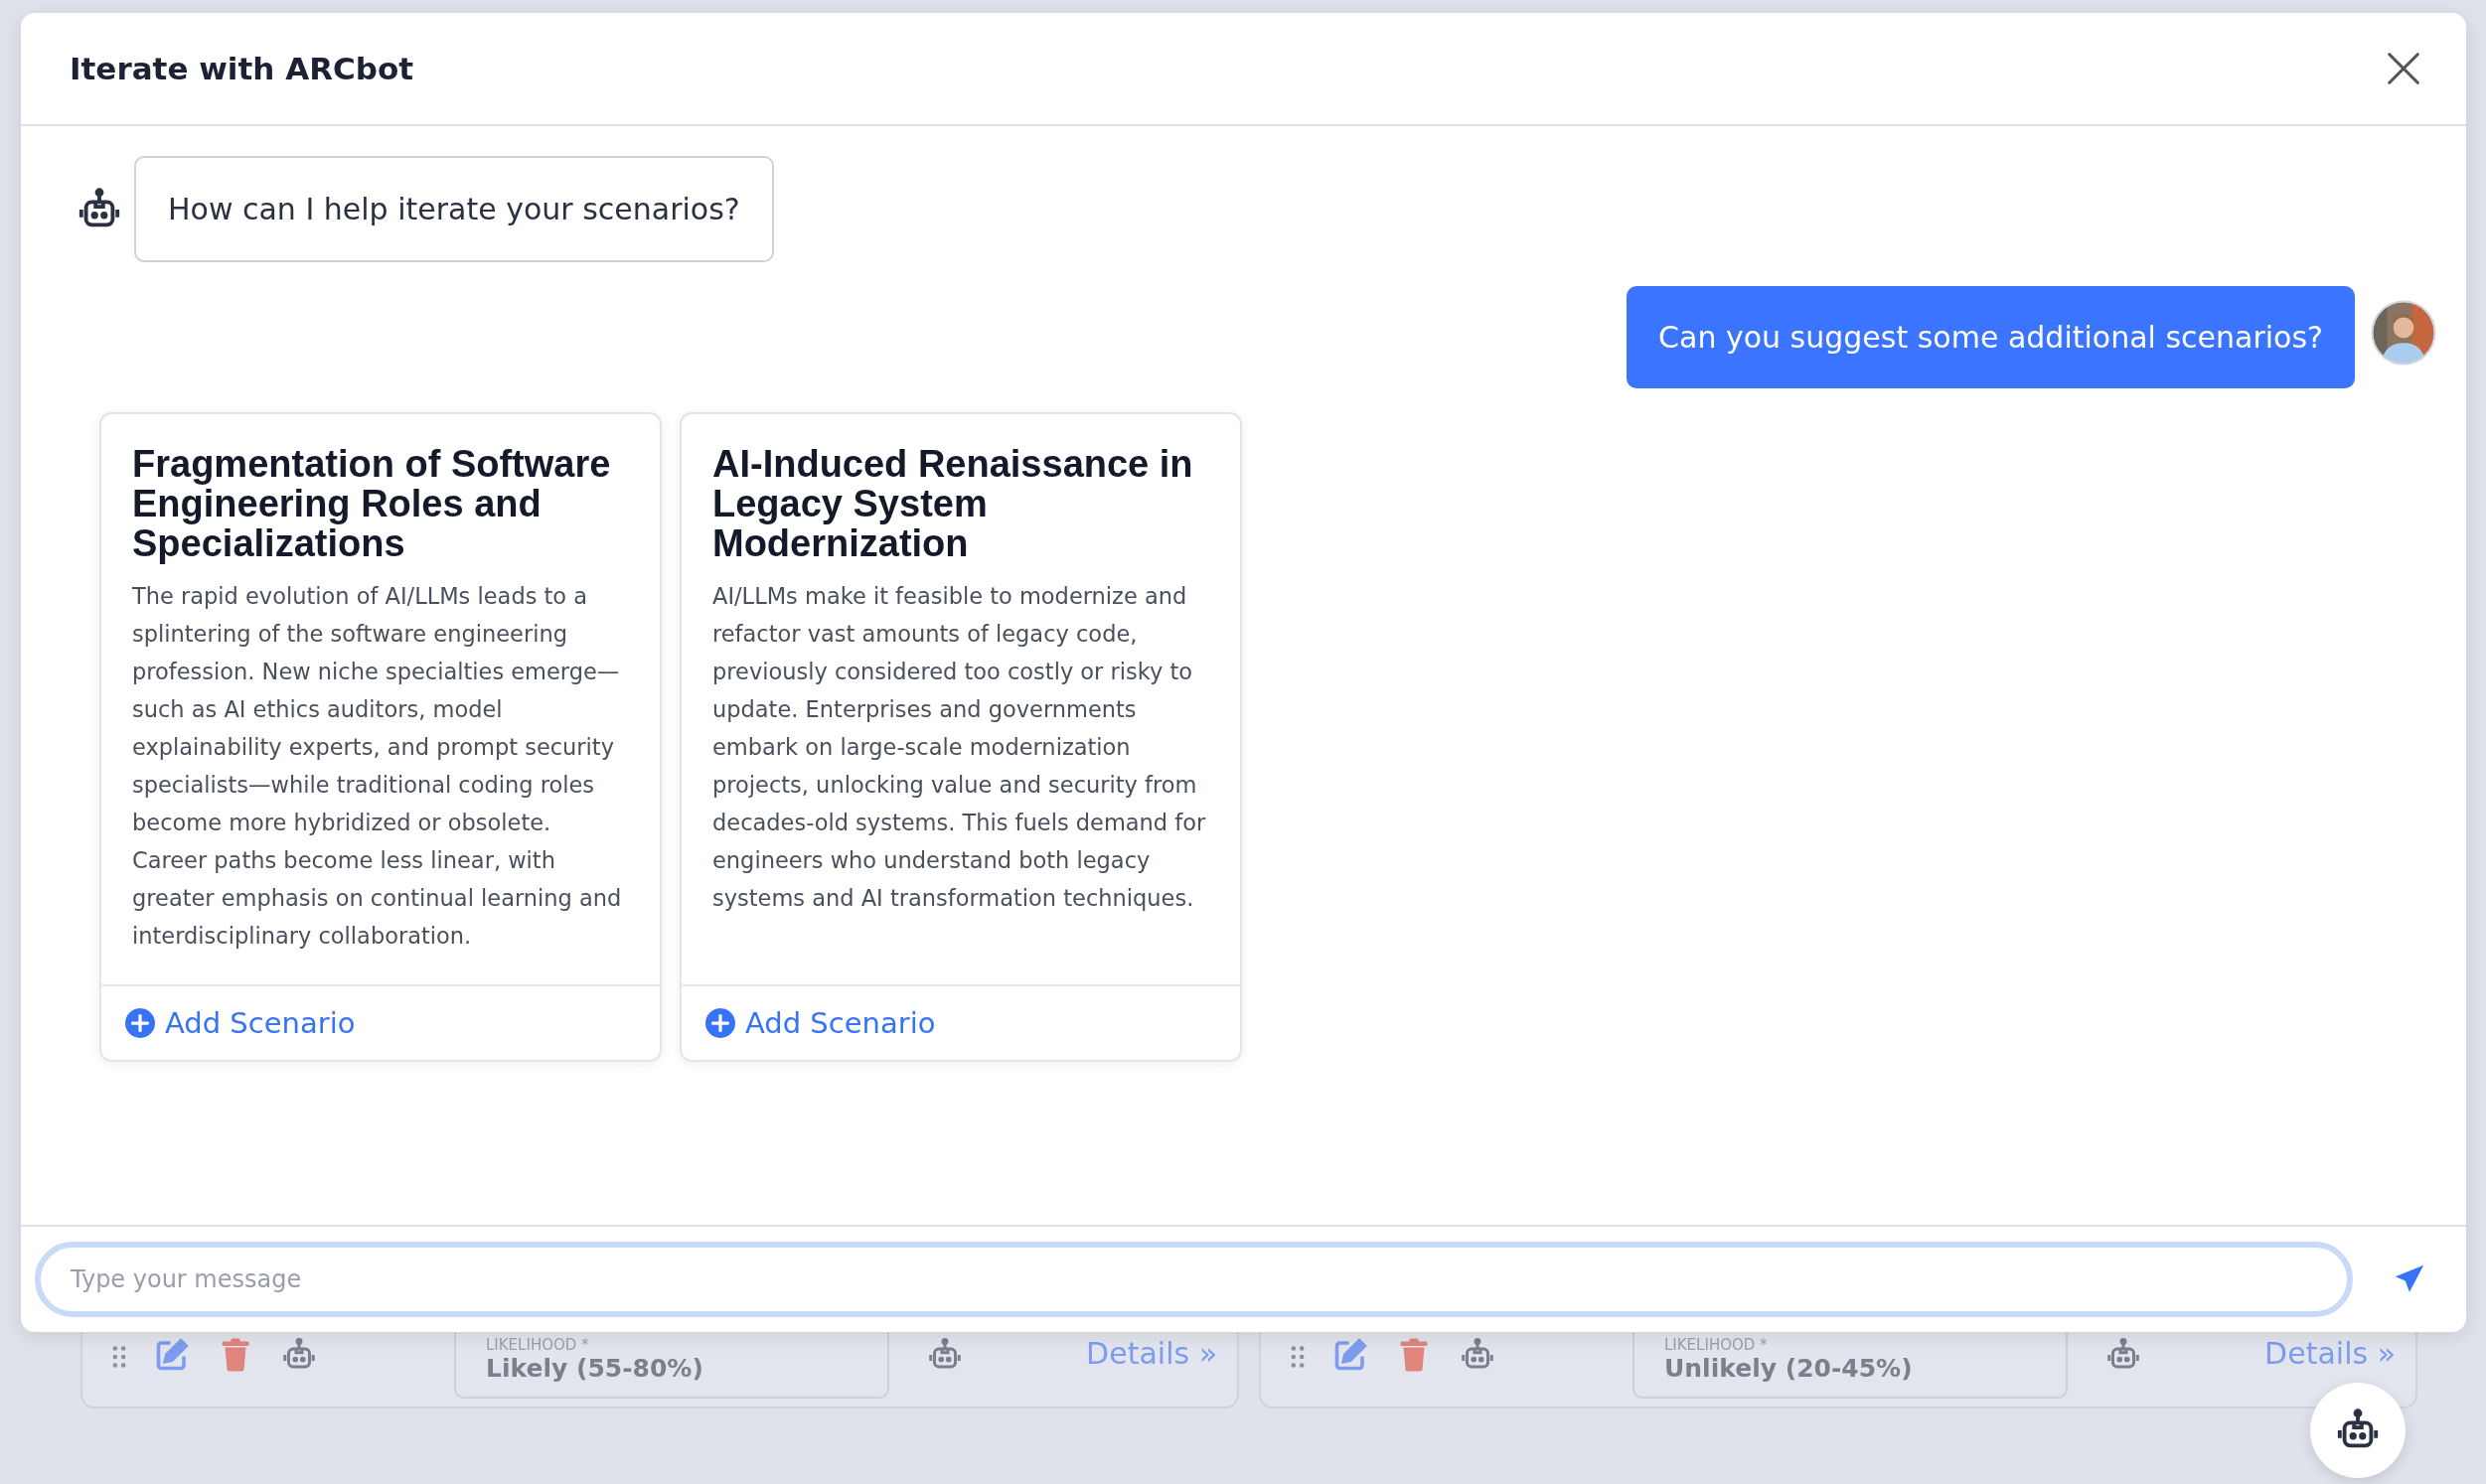 This screenshot has width=2486, height=1484. Describe the element at coordinates (2403, 68) in the screenshot. I see `close-icon` at that location.